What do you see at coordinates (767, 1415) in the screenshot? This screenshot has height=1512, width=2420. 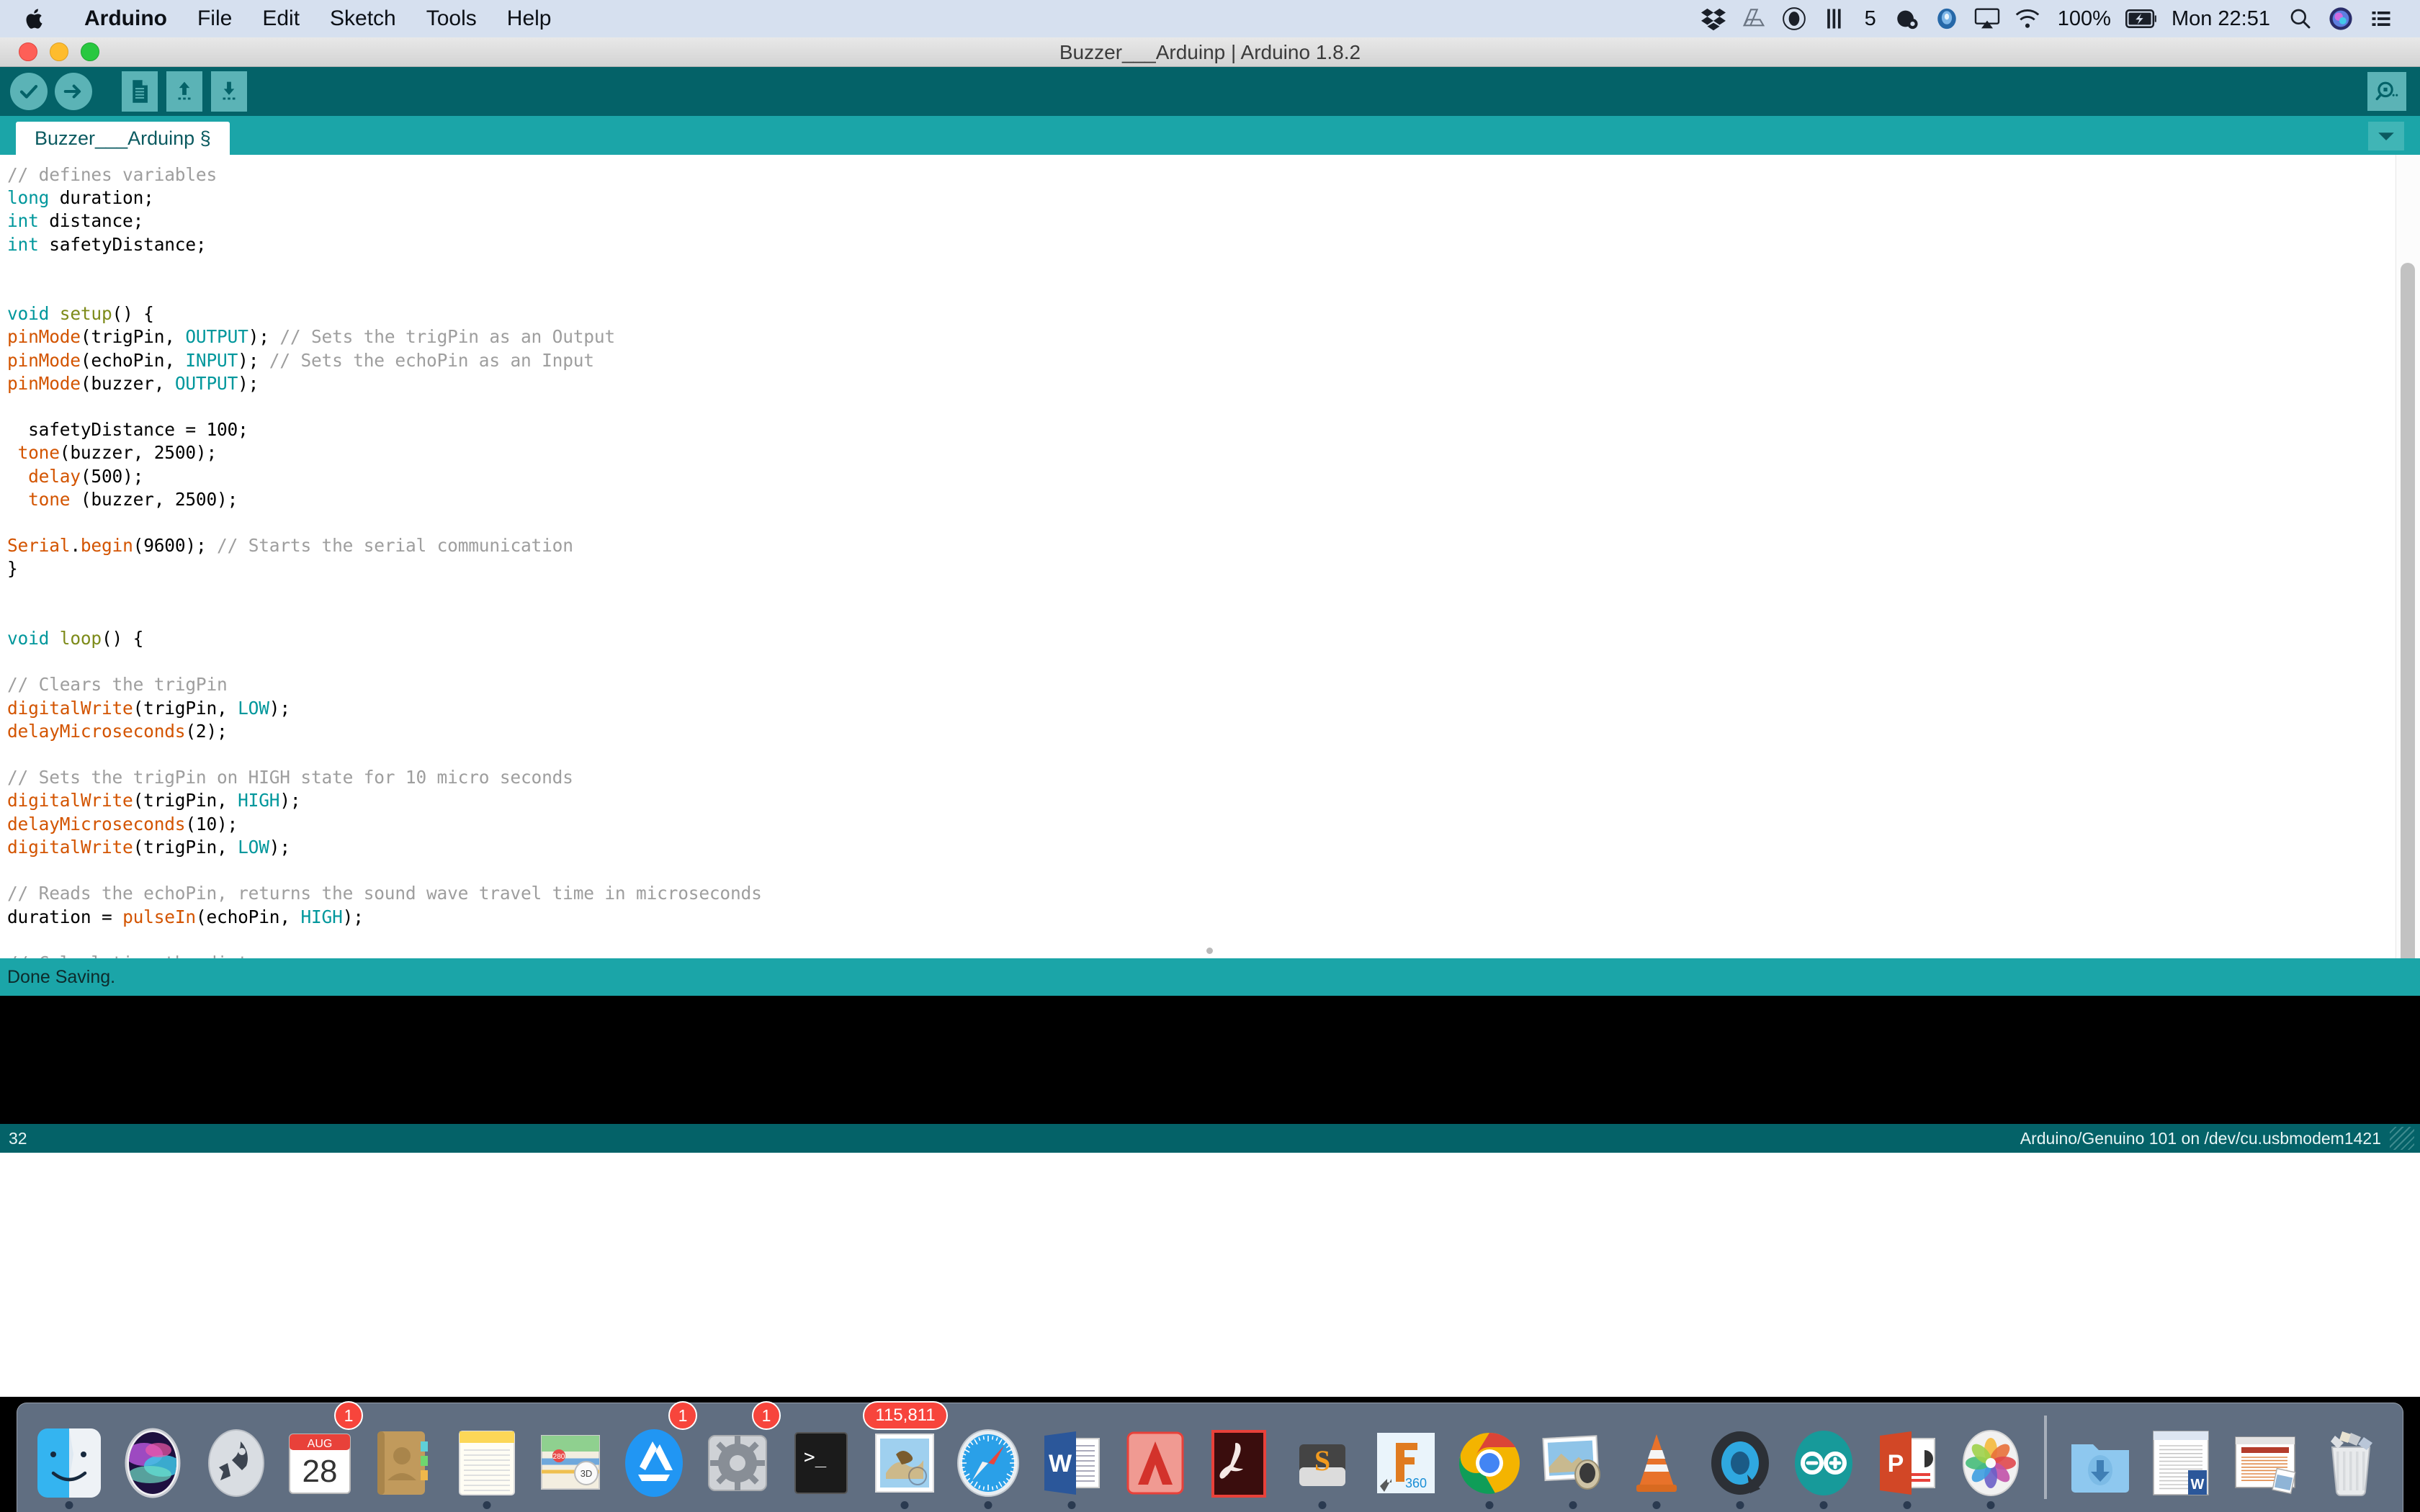 I see `dock-badge-system-preferences: 1` at bounding box center [767, 1415].